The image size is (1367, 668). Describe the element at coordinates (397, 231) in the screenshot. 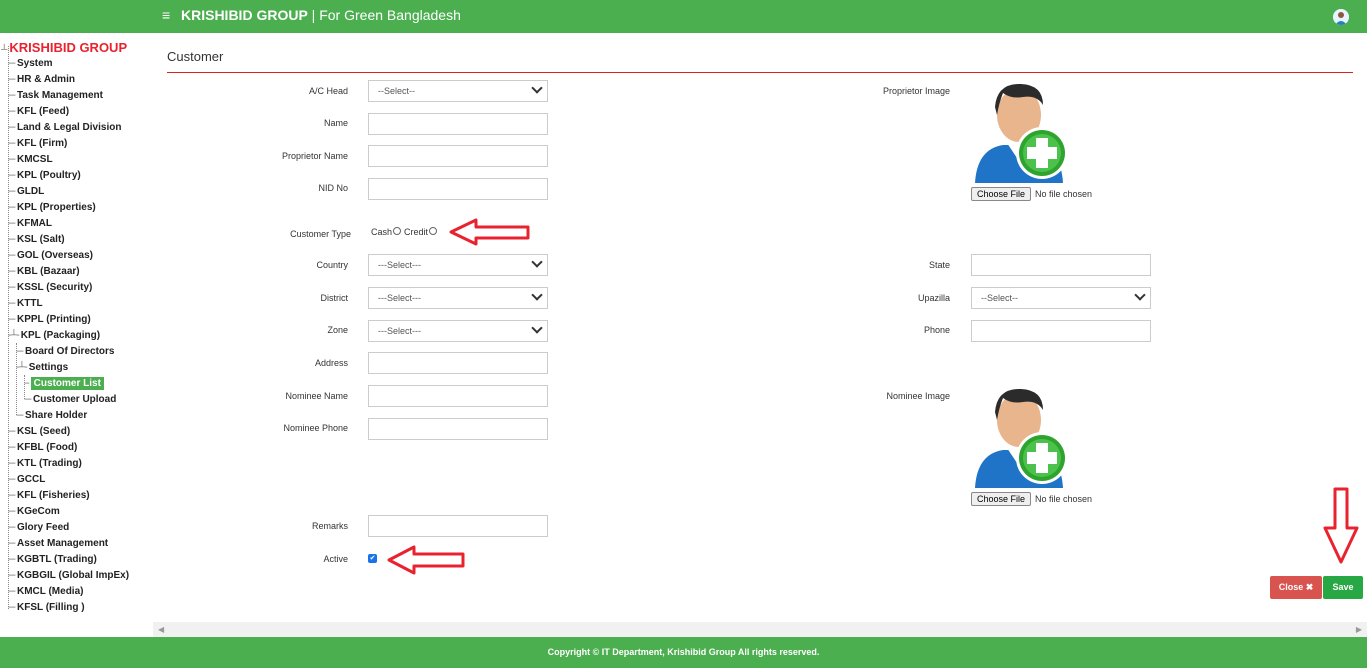

I see `cash-radio` at that location.